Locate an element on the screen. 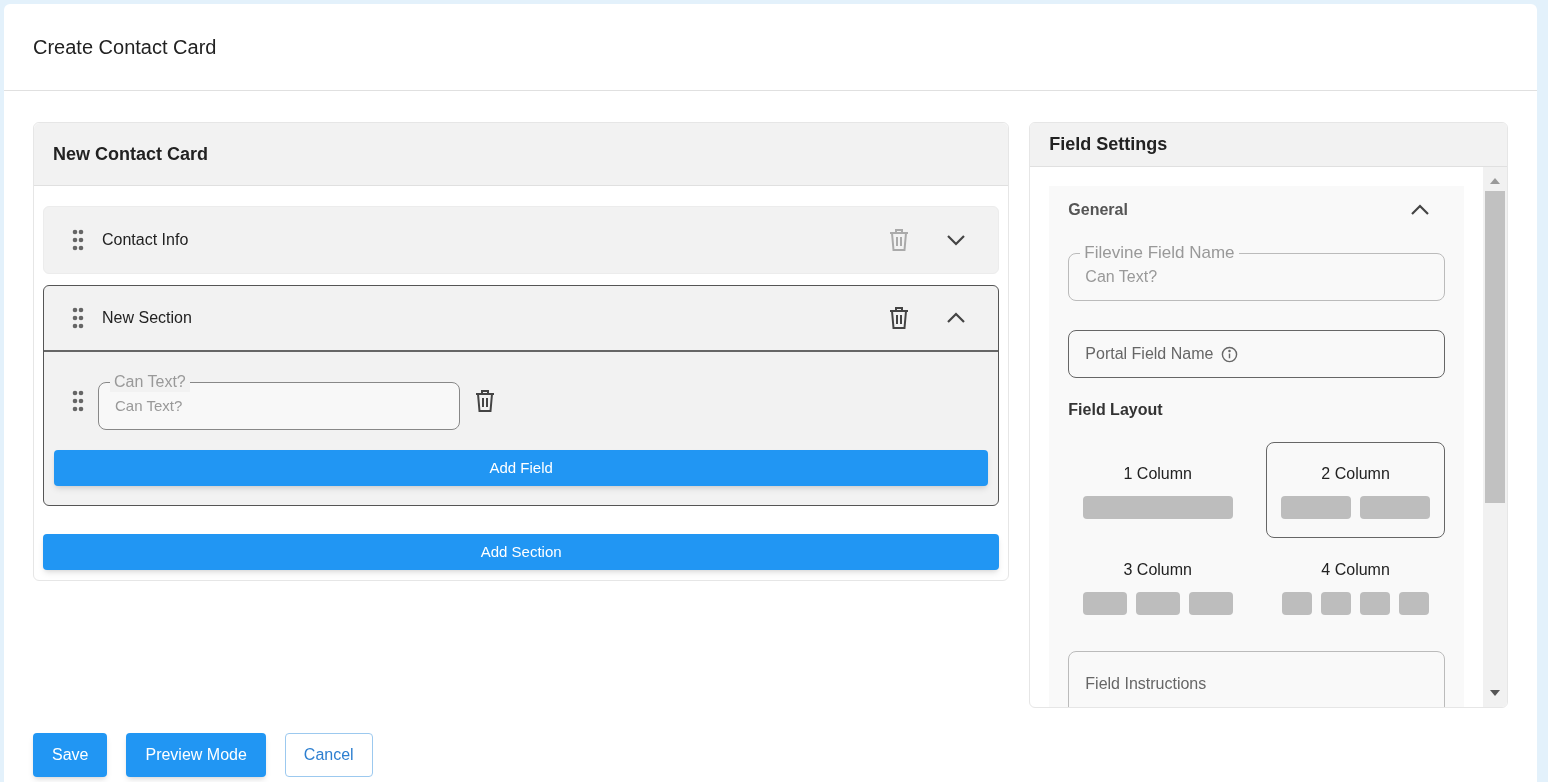 The image size is (1548, 782). section-title: General is located at coordinates (1098, 210).